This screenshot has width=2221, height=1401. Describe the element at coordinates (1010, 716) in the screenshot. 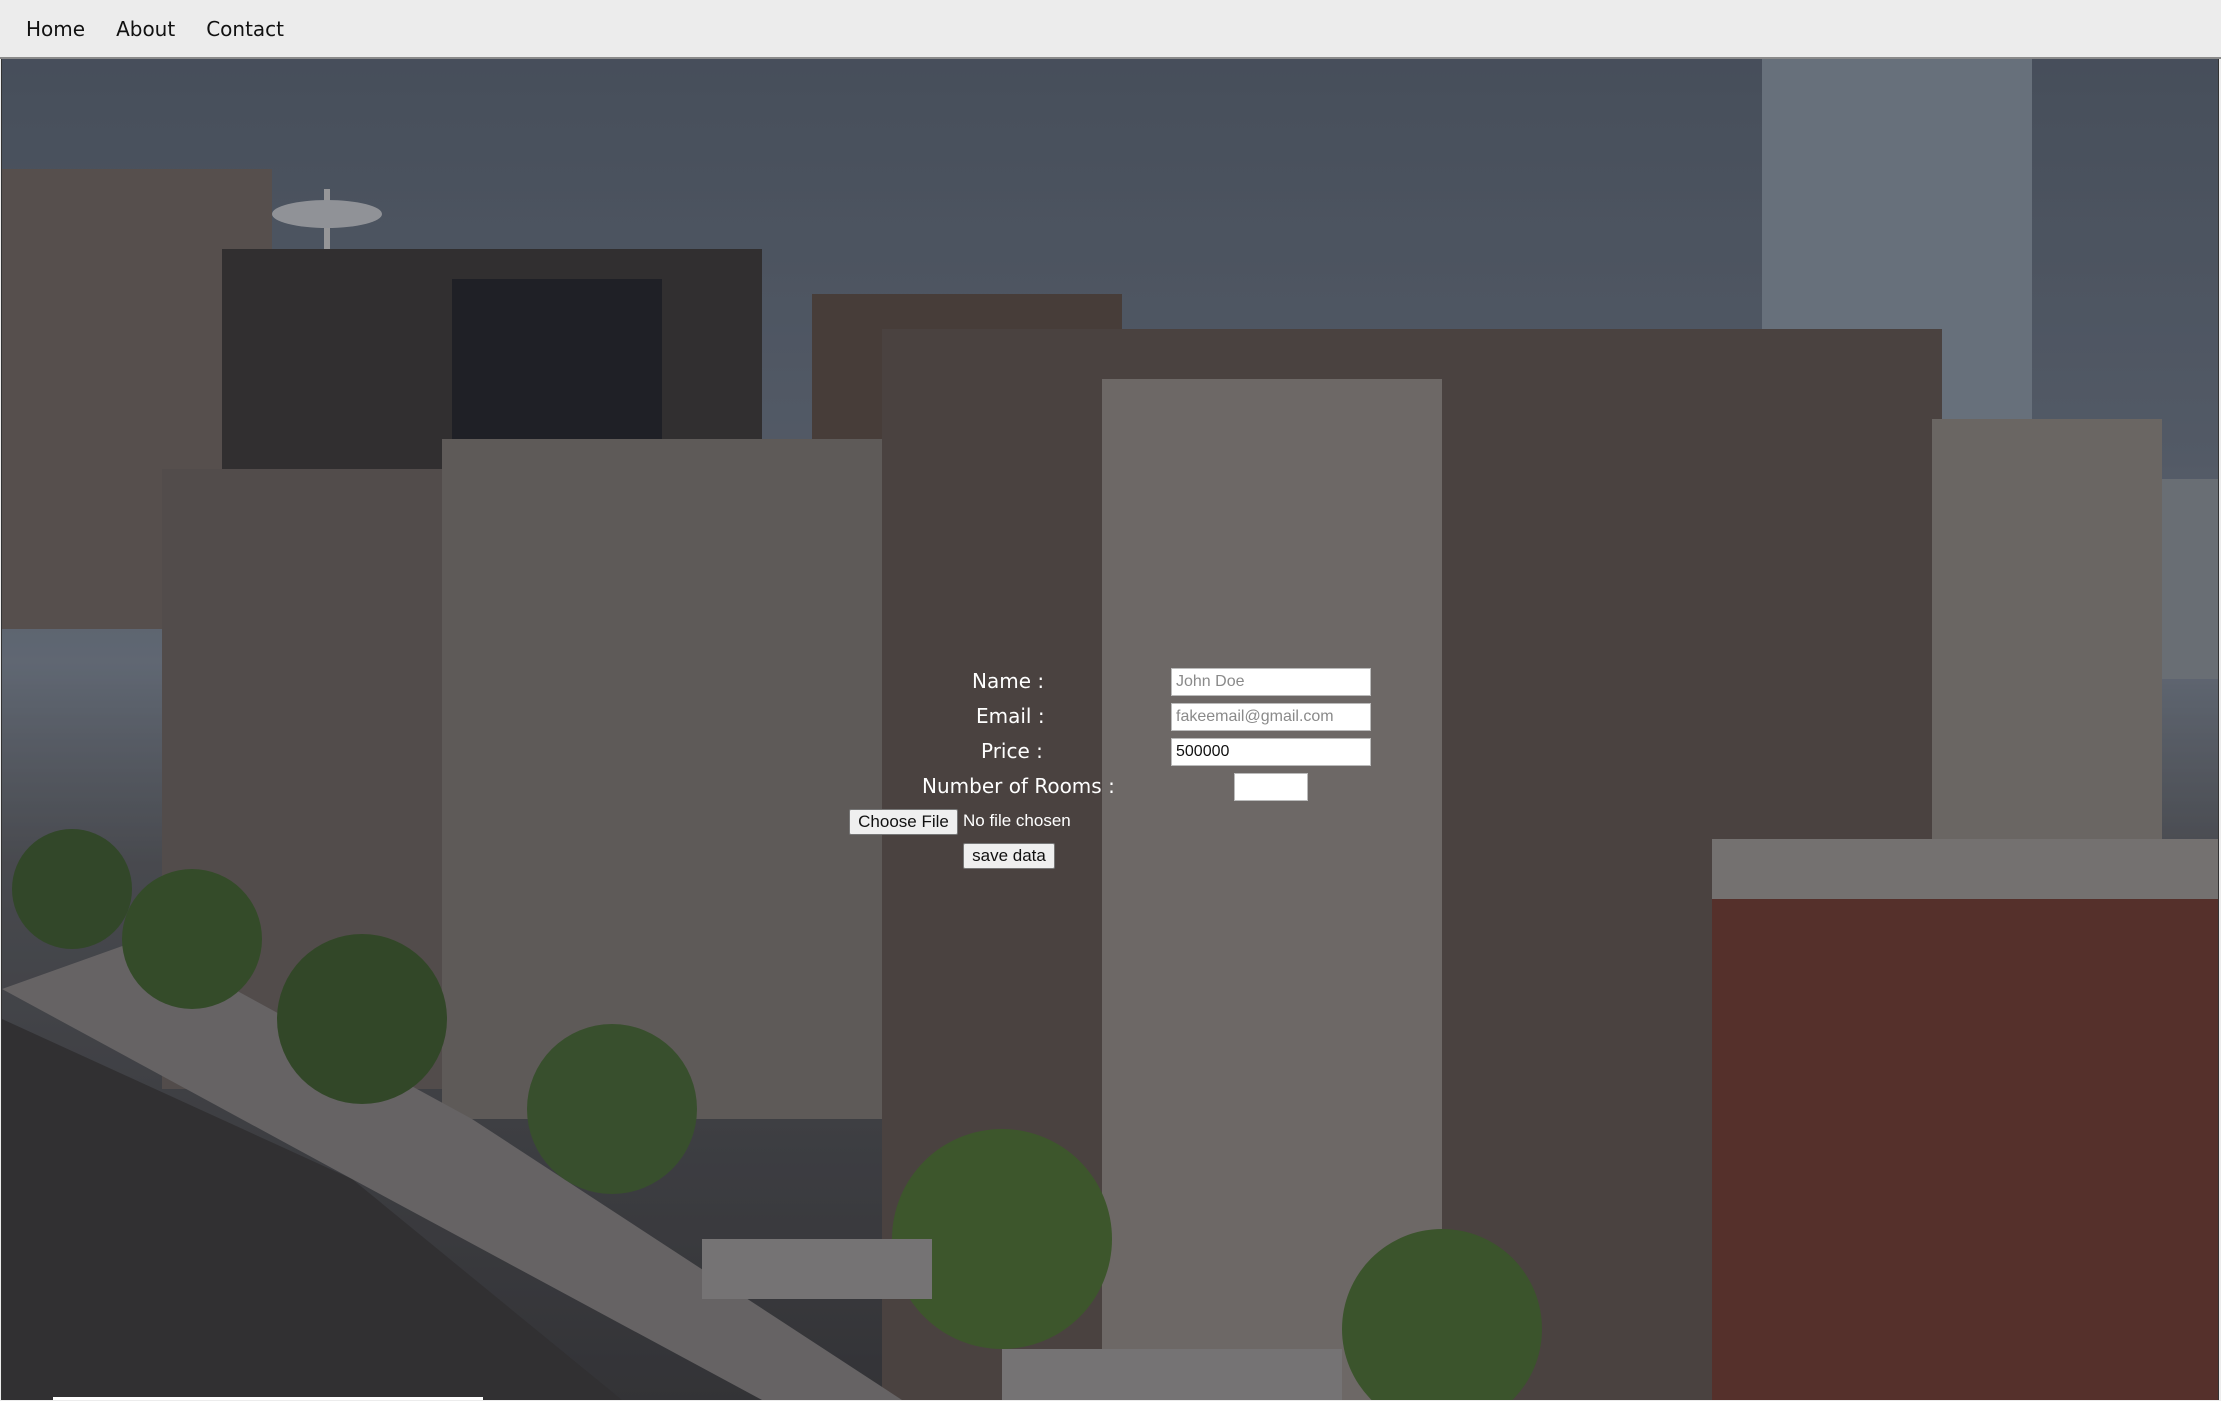

I see `email-label: Email :` at that location.